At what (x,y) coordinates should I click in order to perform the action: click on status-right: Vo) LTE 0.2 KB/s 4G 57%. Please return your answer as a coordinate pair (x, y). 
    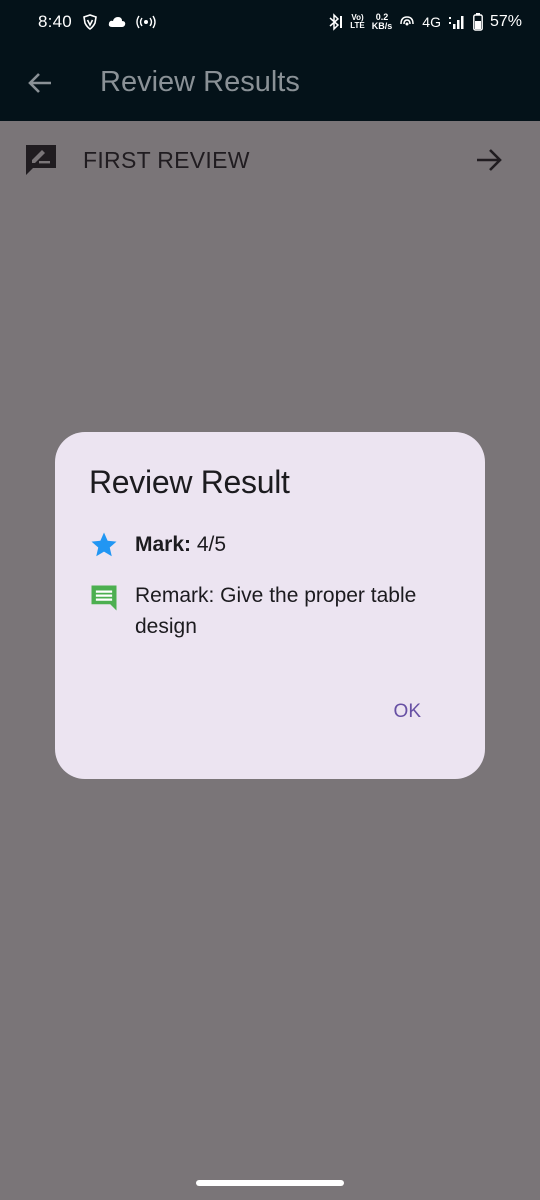
    Looking at the image, I should click on (424, 22).